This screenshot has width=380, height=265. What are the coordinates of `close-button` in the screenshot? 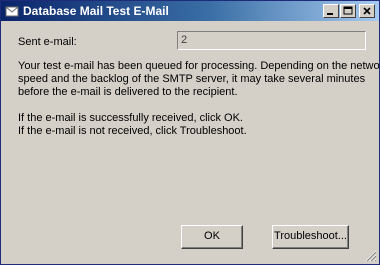 It's located at (367, 11).